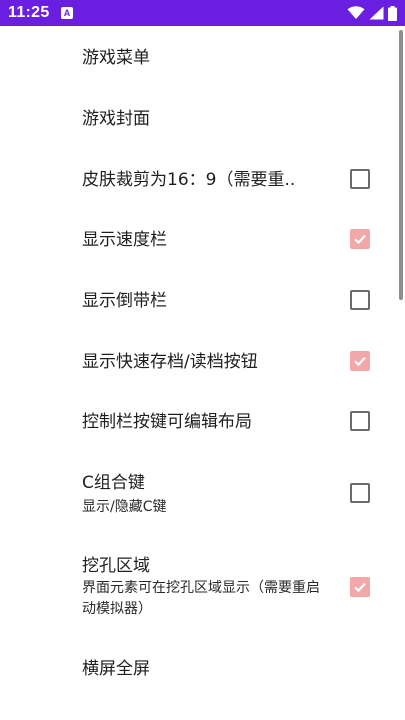 Image resolution: width=405 pixels, height=720 pixels. I want to click on setting-landscape-fullscreen: 横屏全屏, so click(202, 682).